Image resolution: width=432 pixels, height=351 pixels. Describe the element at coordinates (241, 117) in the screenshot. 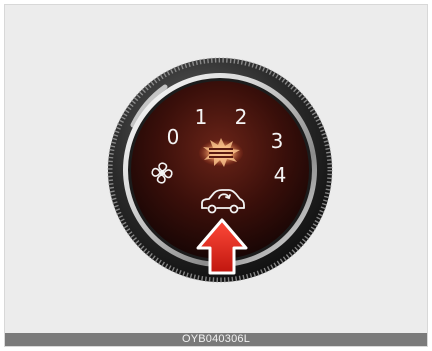

I see `speed-number-2: 2` at that location.